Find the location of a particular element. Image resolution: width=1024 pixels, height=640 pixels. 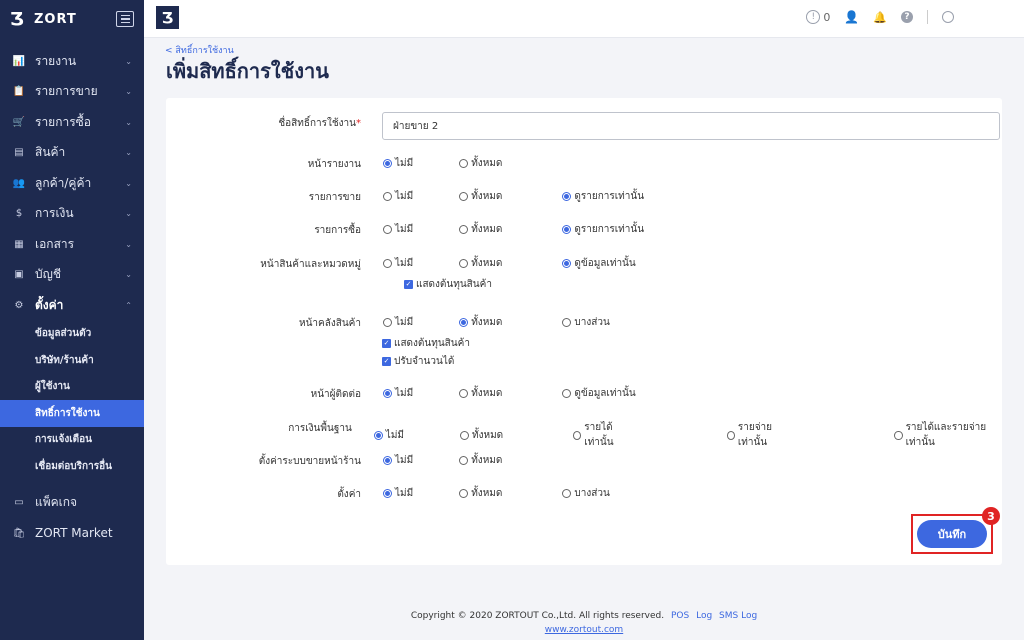

page-title: เพิ่มสิทธิ์การใช้งาน is located at coordinates (247, 71).